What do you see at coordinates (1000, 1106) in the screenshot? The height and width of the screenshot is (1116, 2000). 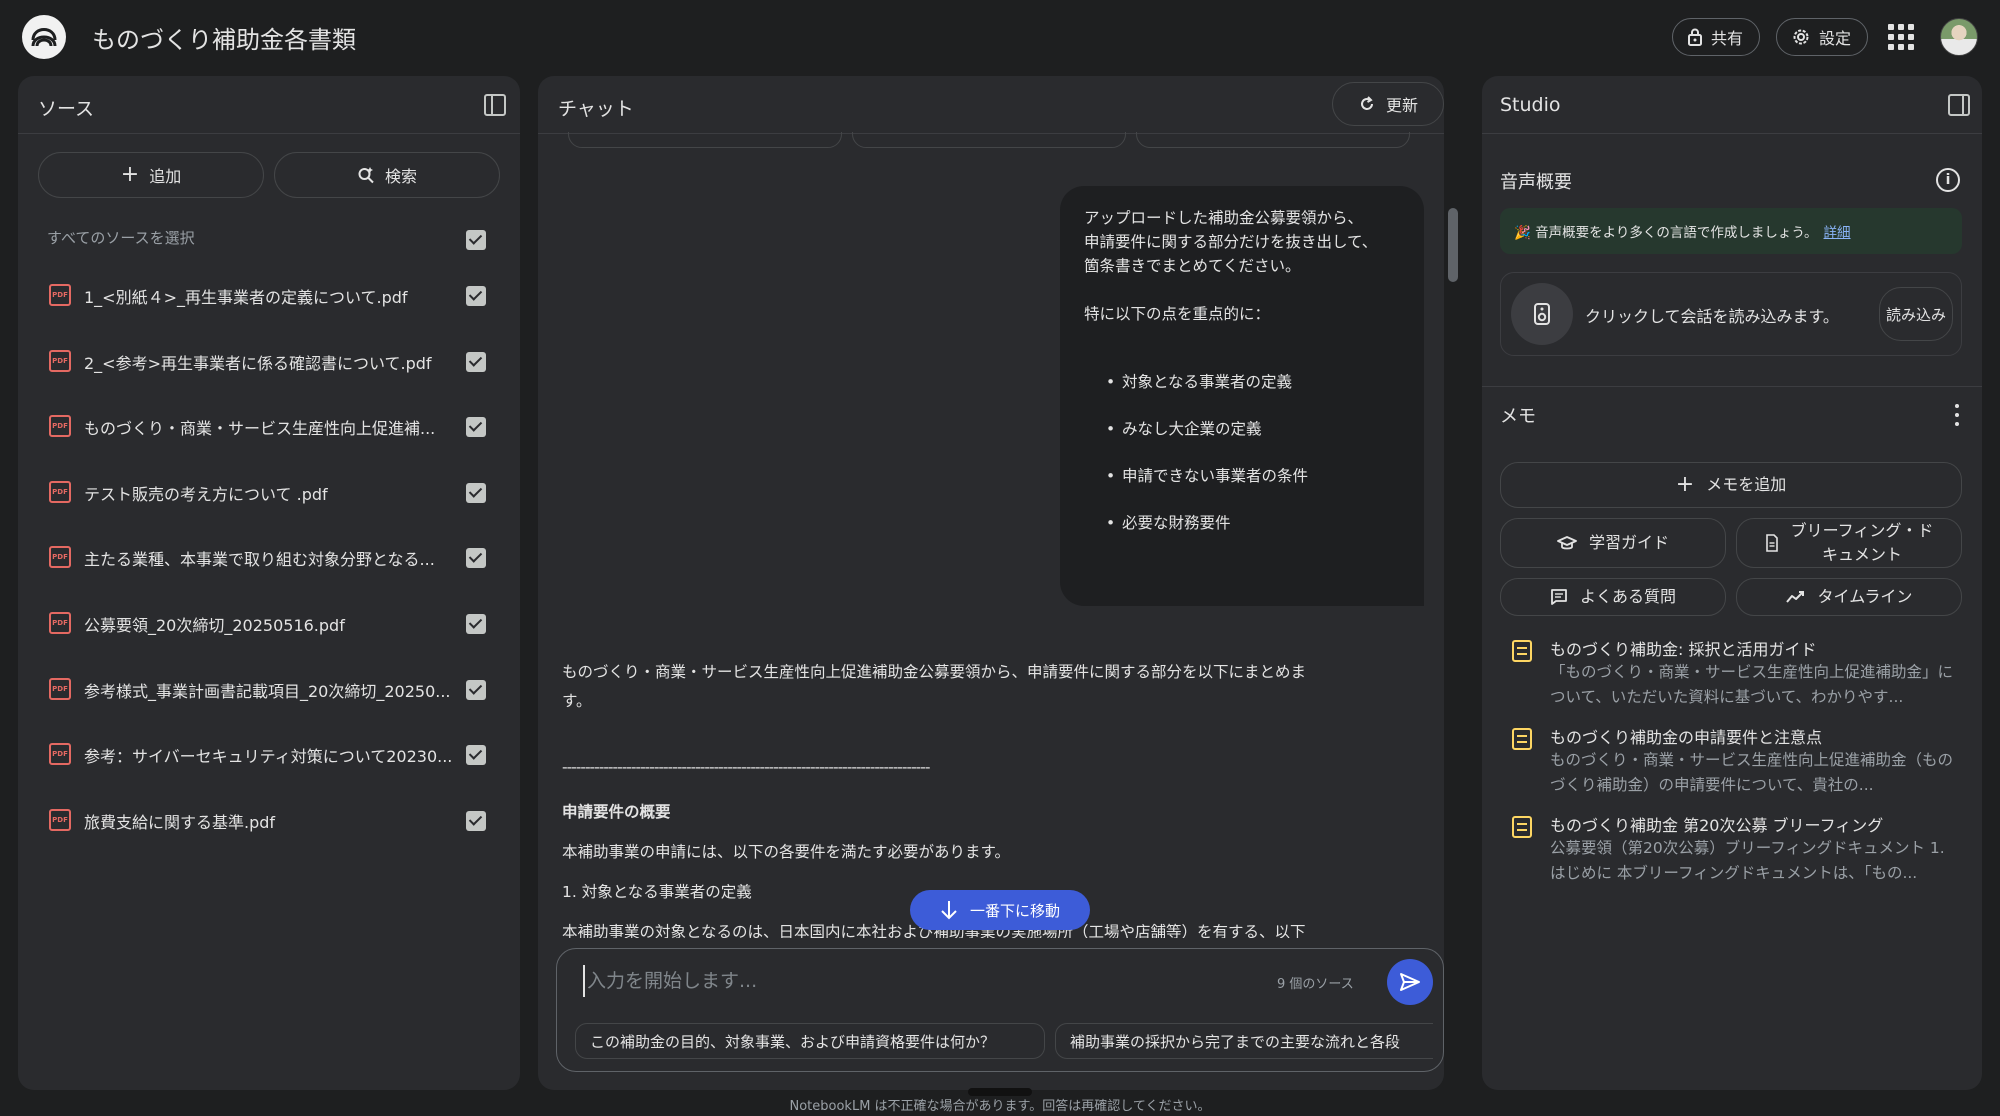 I see `disclaimer: NotebookLM は不正確な場合があります。回答は再確認してください。` at bounding box center [1000, 1106].